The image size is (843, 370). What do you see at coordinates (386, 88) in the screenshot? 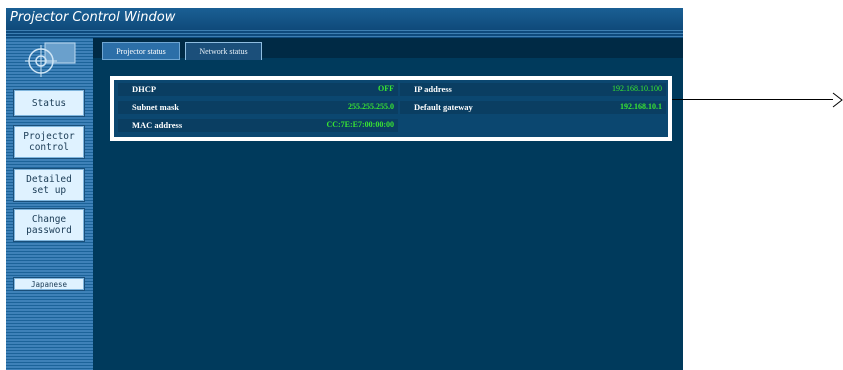
I see `dhcp-value: OFF` at bounding box center [386, 88].